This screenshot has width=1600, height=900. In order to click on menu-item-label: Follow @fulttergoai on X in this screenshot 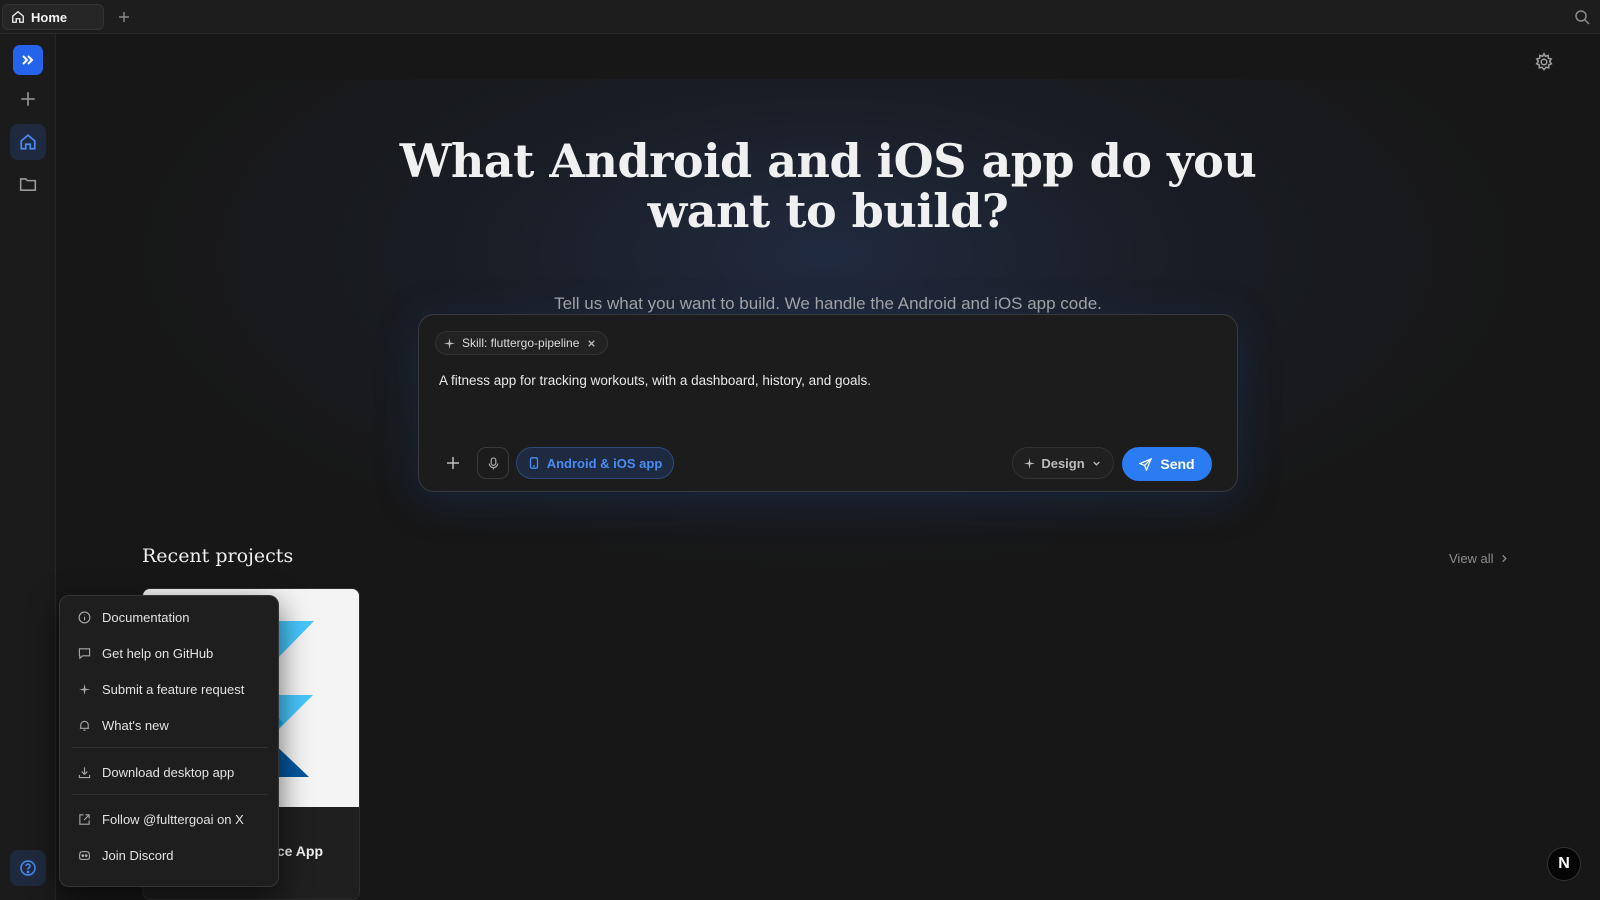, I will do `click(173, 819)`.